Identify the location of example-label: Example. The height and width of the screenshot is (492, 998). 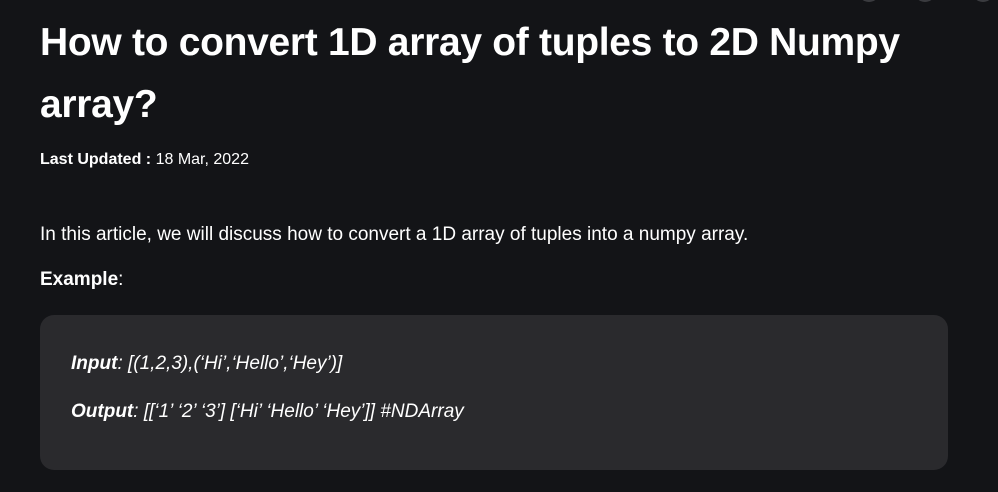
(79, 279).